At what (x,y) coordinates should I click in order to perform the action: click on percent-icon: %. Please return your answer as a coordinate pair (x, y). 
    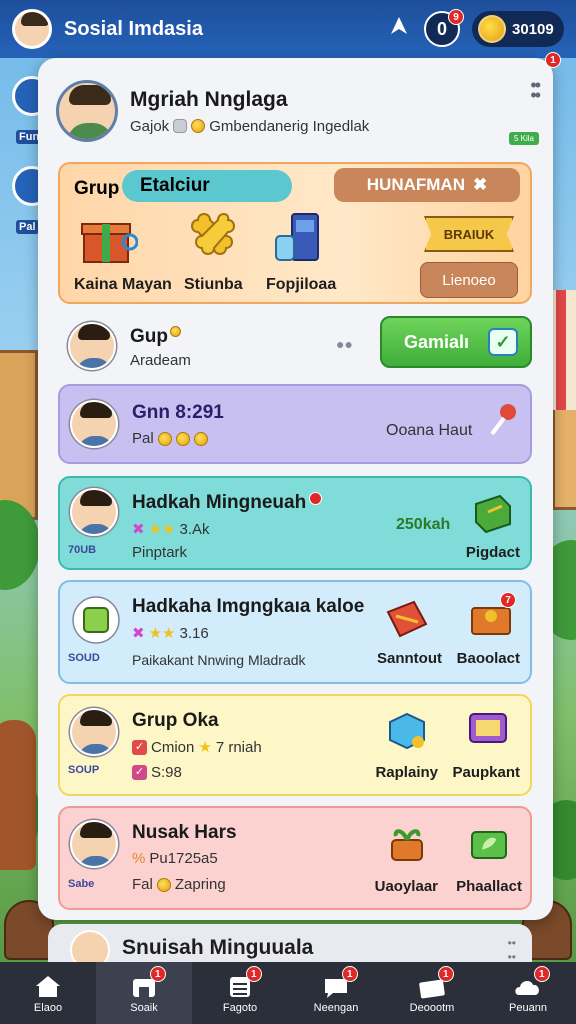
    Looking at the image, I should click on (139, 858).